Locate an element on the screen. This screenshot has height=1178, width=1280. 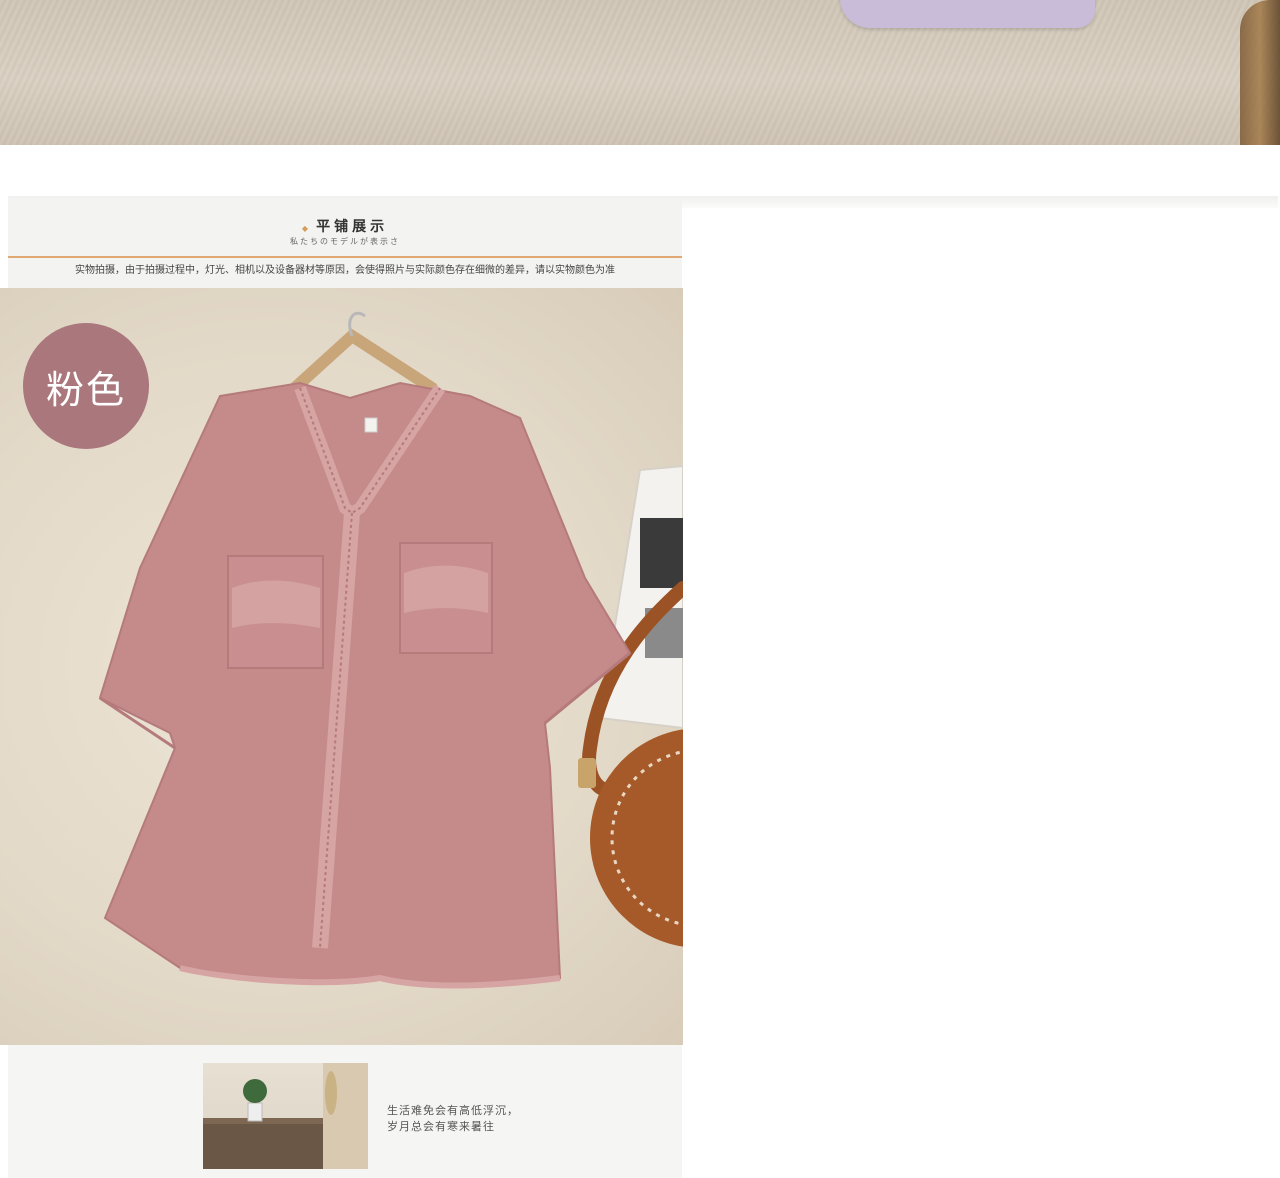
color-badge: 粉色 is located at coordinates (86, 386).